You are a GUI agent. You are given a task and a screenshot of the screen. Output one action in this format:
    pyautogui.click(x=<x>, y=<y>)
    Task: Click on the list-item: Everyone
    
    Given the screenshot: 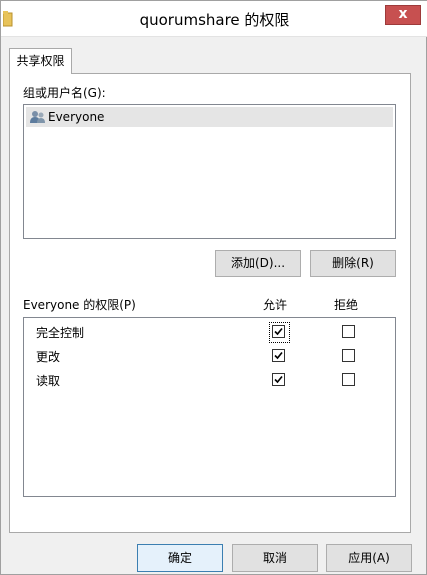 What is the action you would take?
    pyautogui.click(x=209, y=117)
    